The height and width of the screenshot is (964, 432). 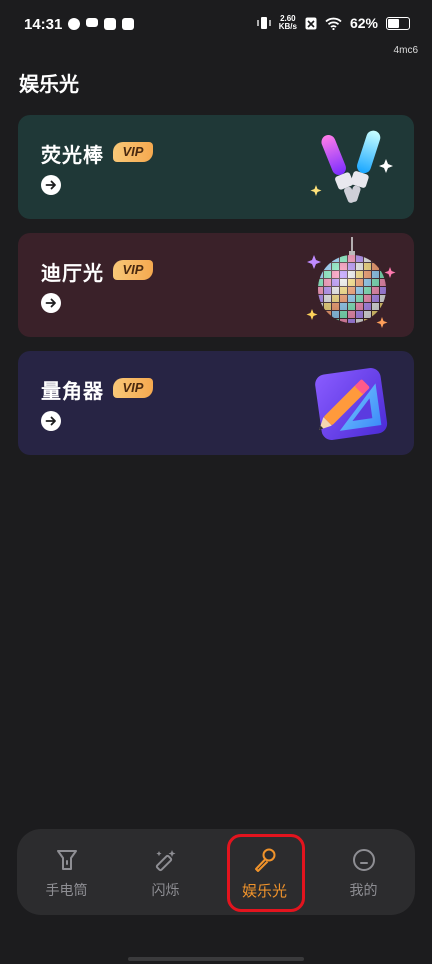 I want to click on bottom-tab-bar: 手电筒 闪烁 娱乐光 我的, so click(x=216, y=872).